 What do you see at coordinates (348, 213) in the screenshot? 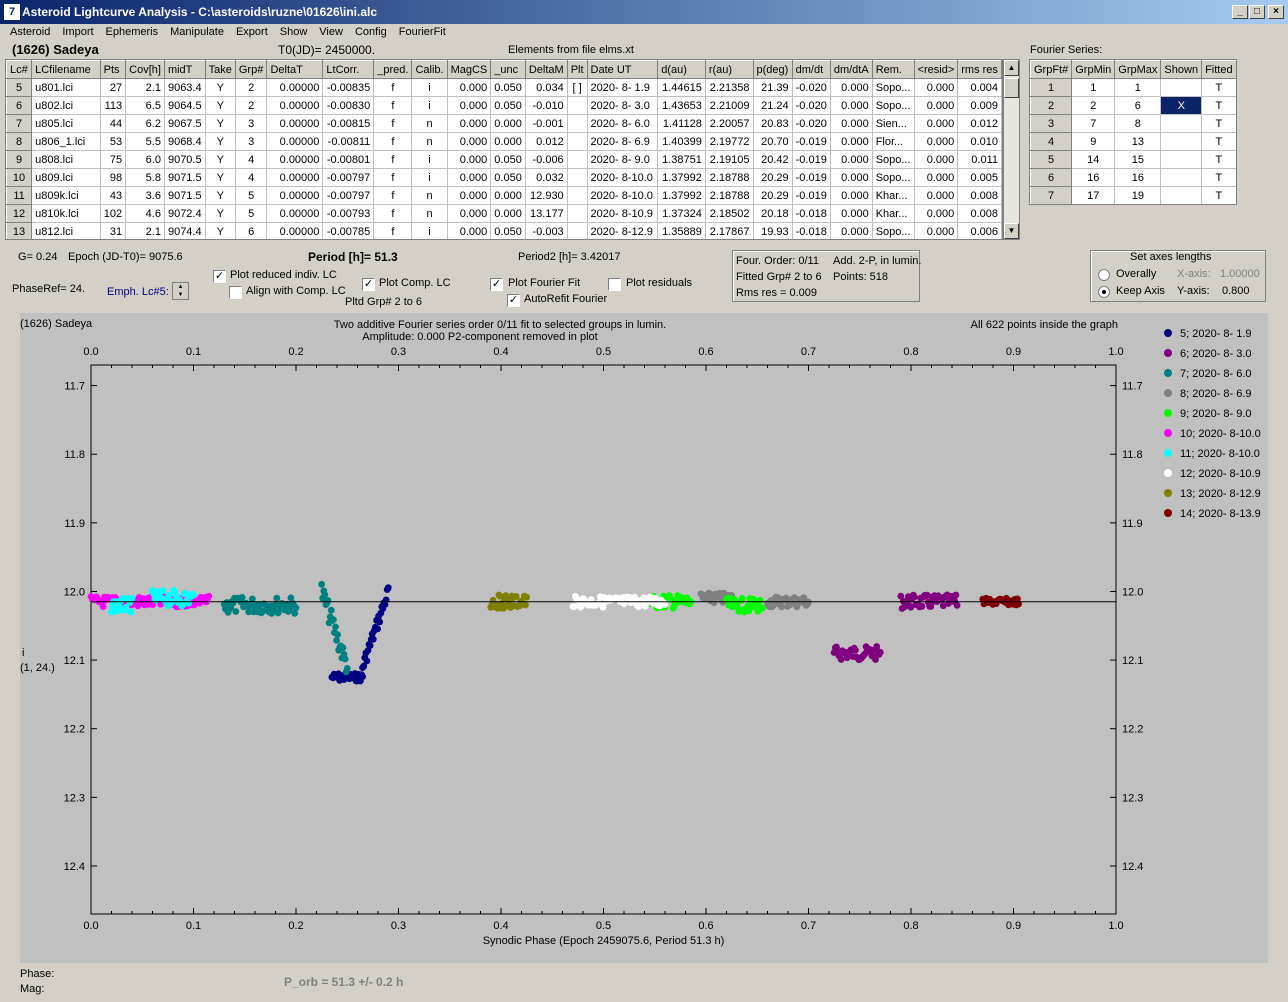
I see `lc-cell: -0.00793` at bounding box center [348, 213].